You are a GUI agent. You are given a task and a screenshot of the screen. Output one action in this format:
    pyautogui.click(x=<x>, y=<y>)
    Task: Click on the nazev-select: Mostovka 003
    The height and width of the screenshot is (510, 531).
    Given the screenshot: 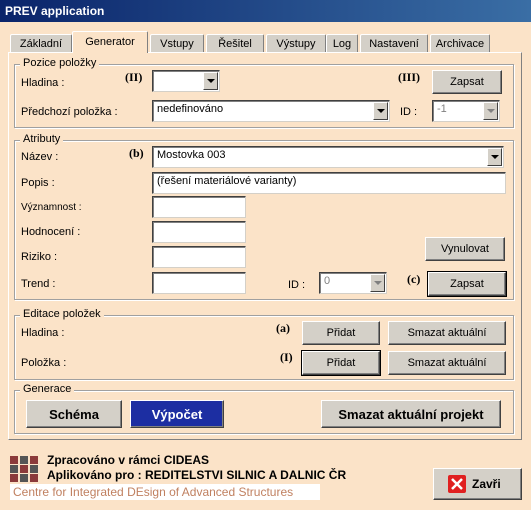 What is the action you would take?
    pyautogui.click(x=328, y=157)
    